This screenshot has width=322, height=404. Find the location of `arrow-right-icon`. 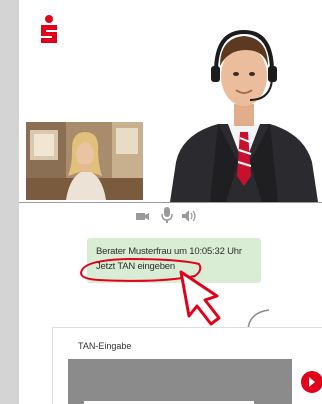

arrow-right-icon is located at coordinates (312, 382).